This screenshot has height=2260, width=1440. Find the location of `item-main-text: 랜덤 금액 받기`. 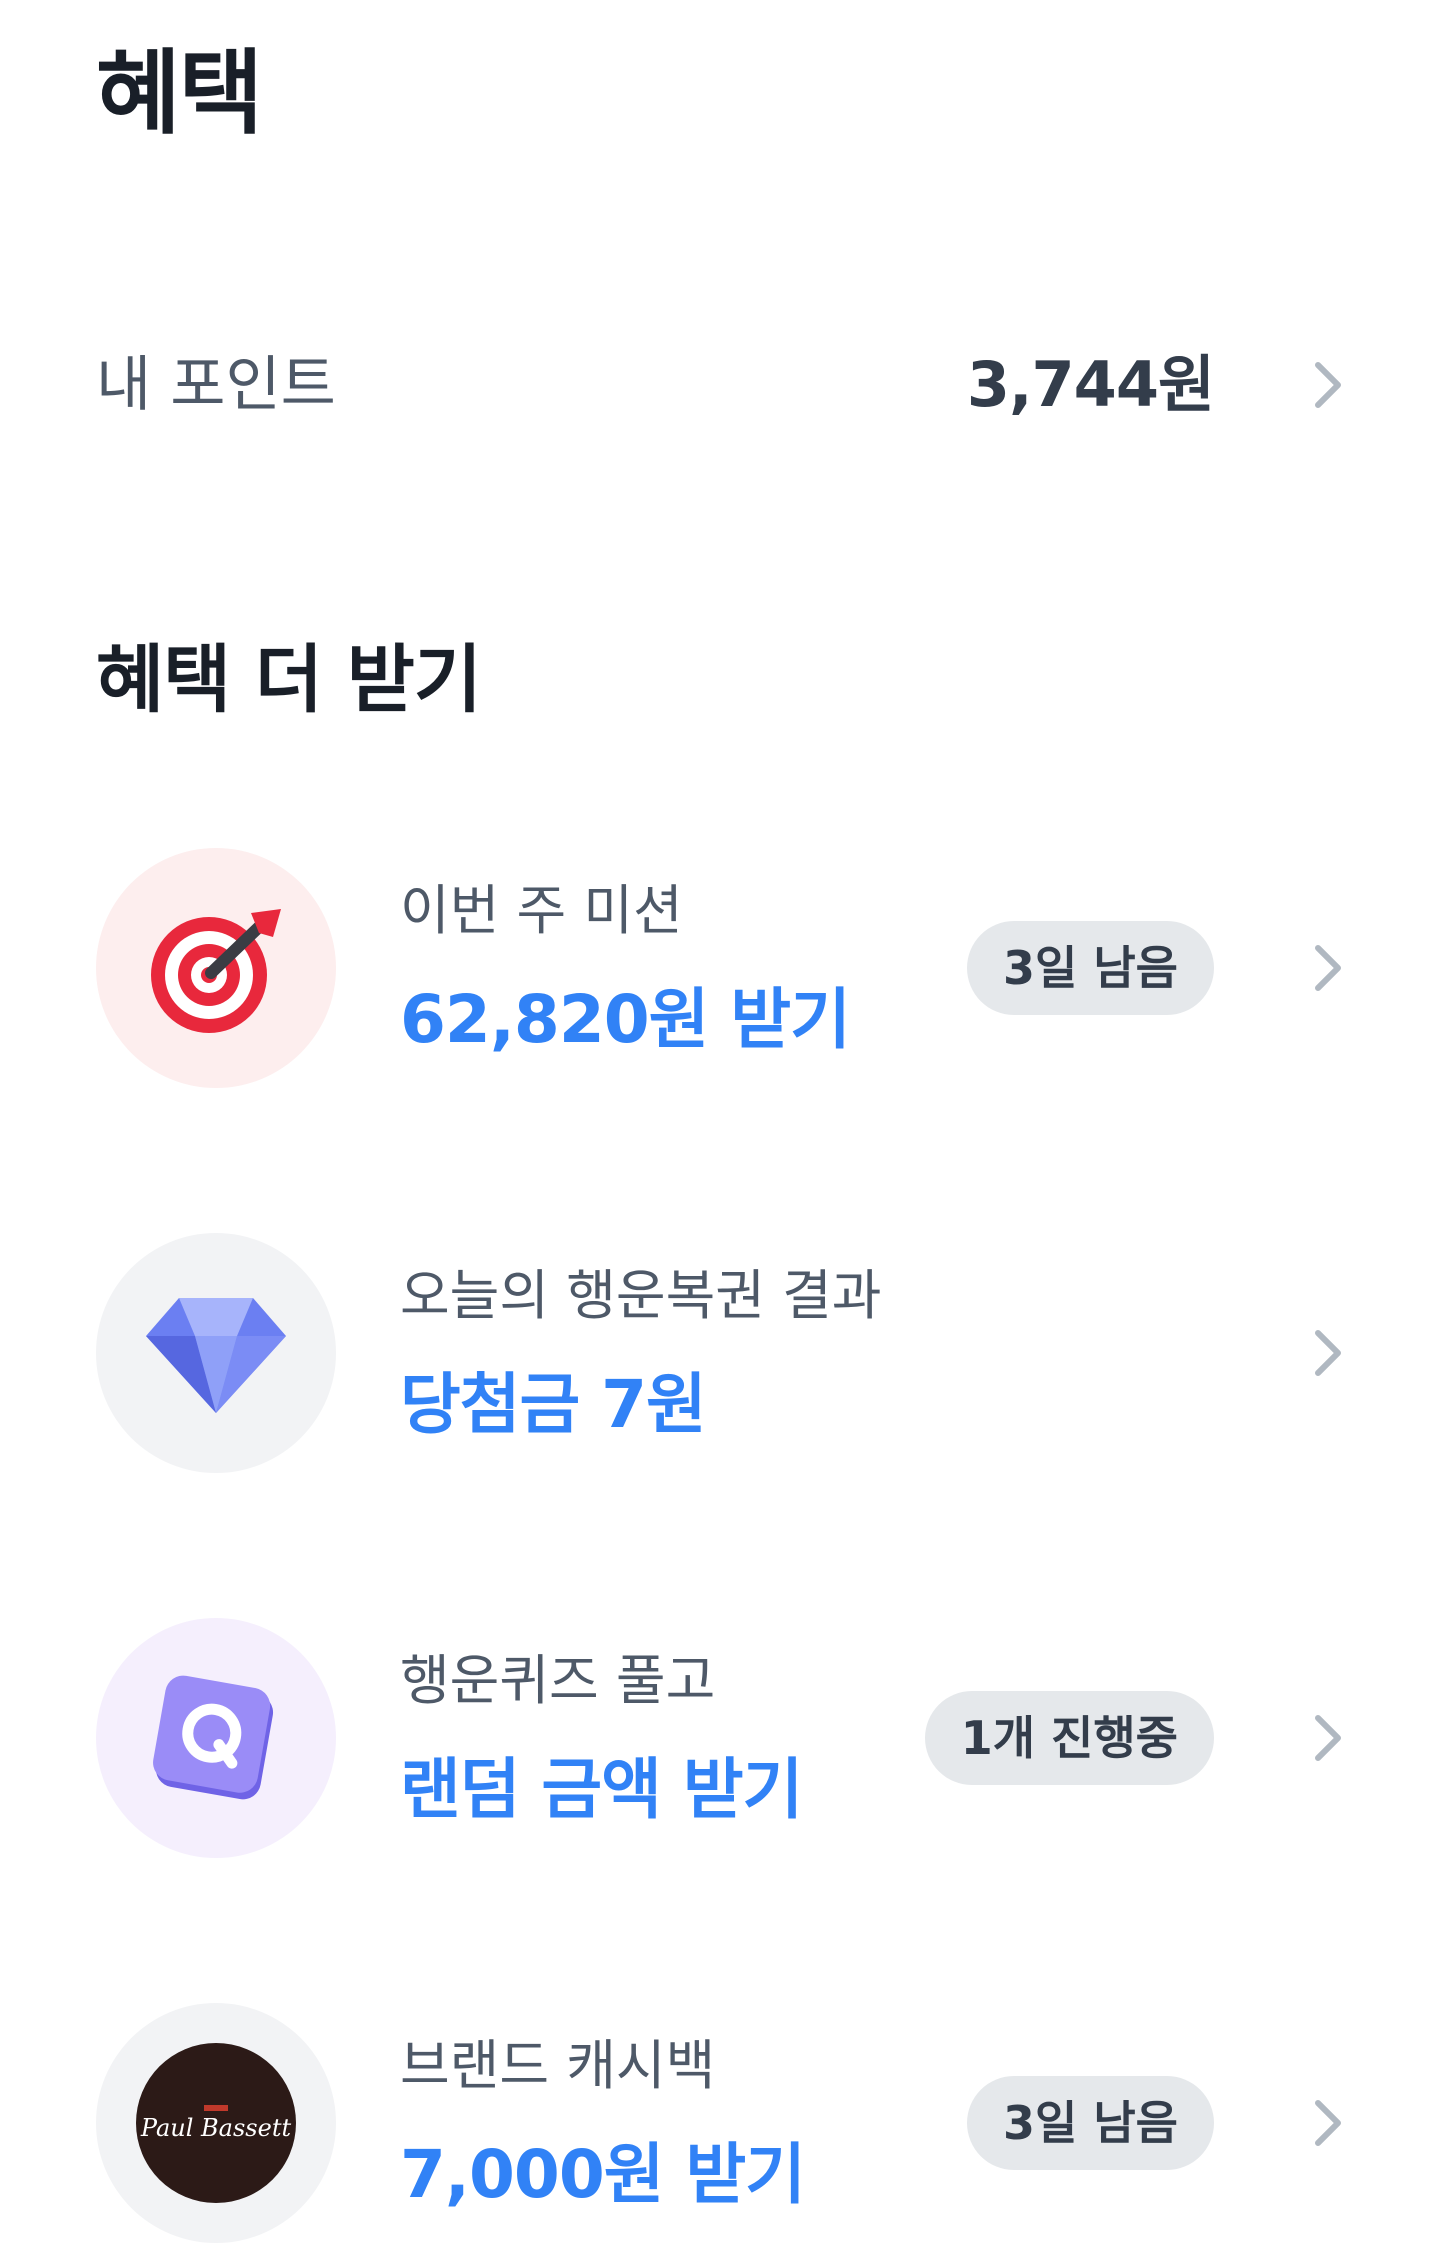

item-main-text: 랜덤 금액 받기 is located at coordinates (601, 1789).